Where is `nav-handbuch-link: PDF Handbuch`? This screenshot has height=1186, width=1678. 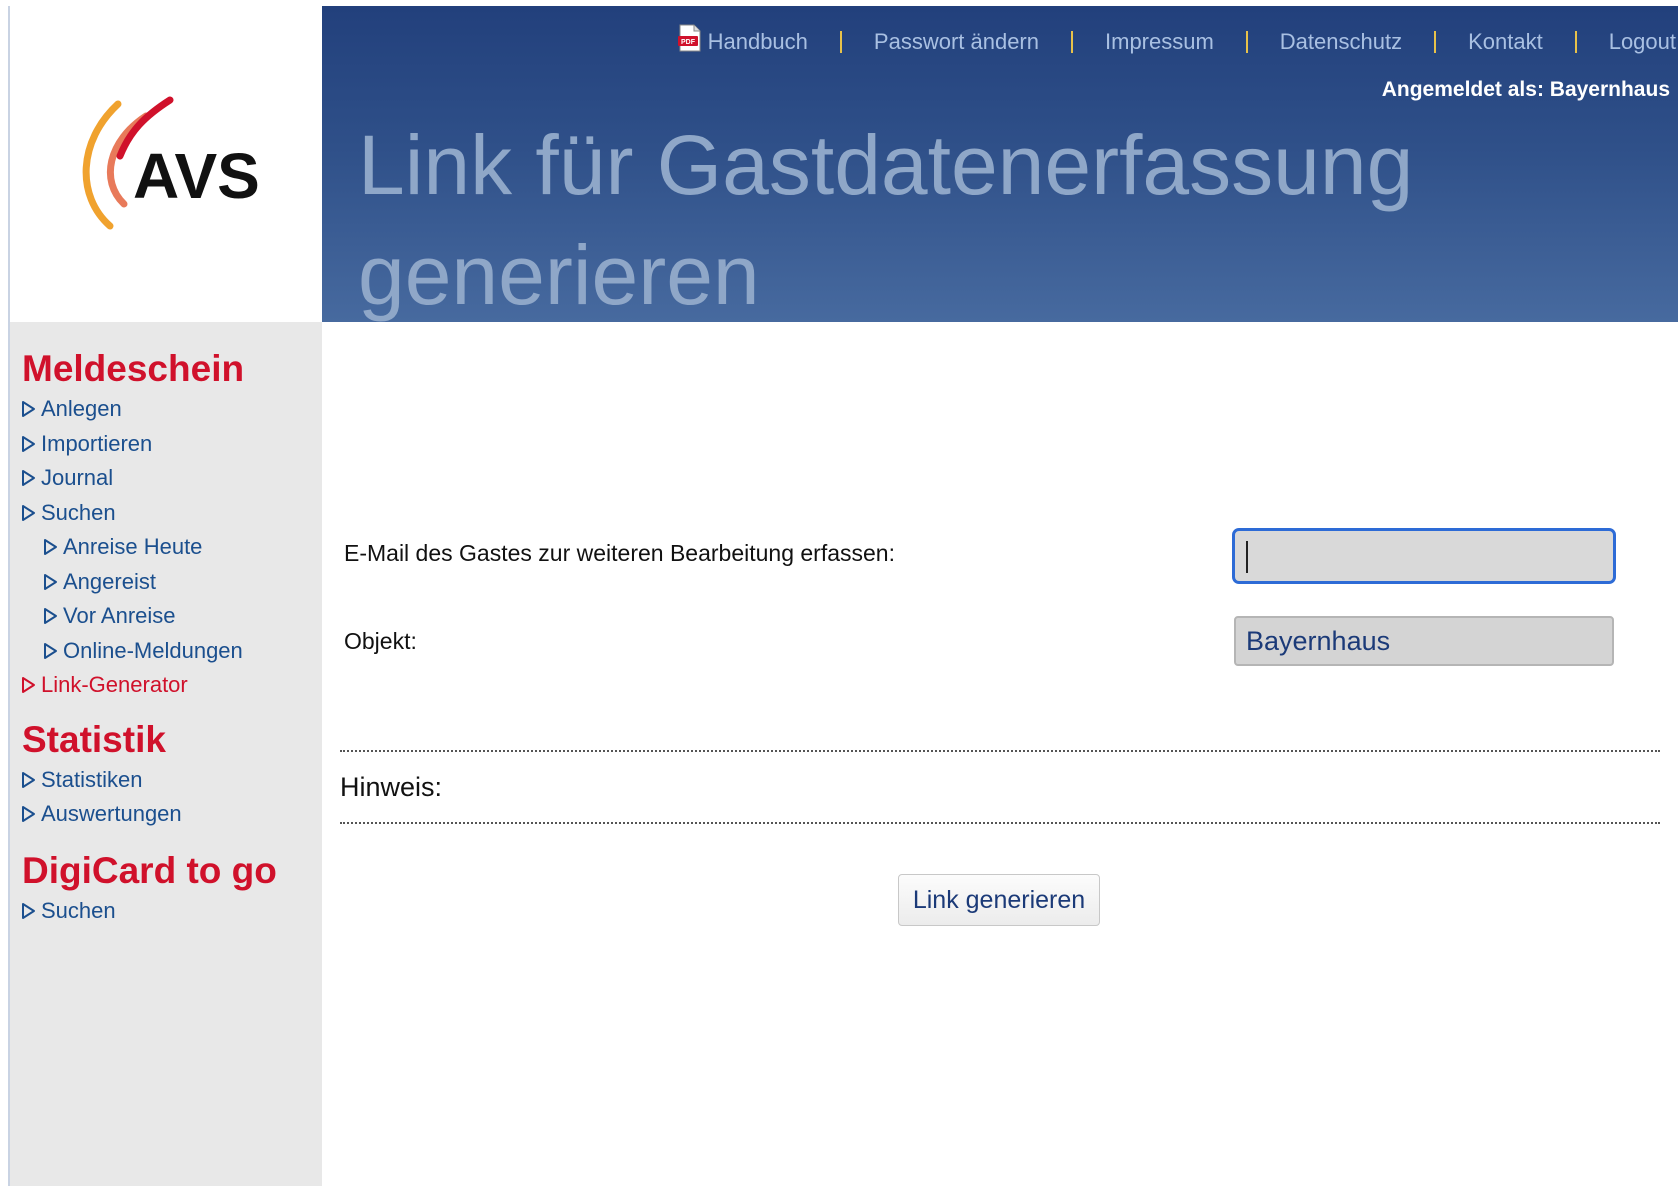 nav-handbuch-link: PDF Handbuch is located at coordinates (742, 40).